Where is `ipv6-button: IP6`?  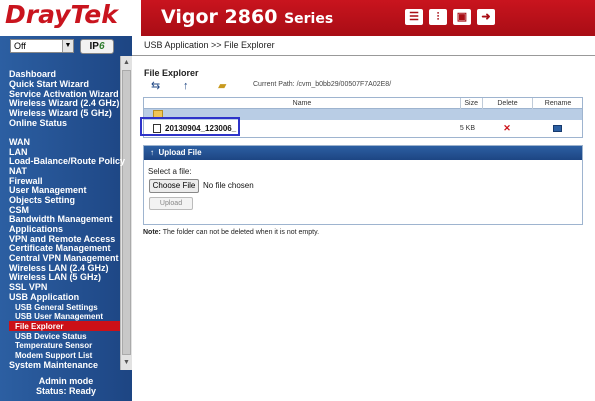 ipv6-button: IP6 is located at coordinates (97, 46).